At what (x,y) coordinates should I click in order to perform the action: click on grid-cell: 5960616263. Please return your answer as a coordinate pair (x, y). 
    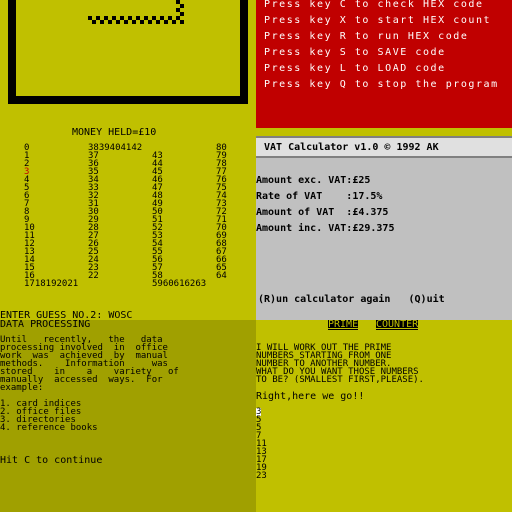
    Looking at the image, I should click on (179, 284).